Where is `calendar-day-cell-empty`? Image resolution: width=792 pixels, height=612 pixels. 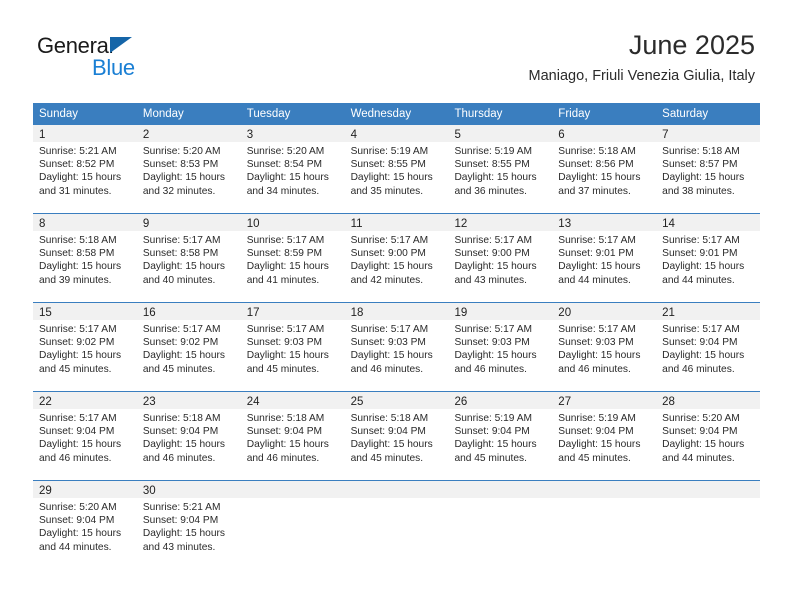 calendar-day-cell-empty is located at coordinates (500, 525).